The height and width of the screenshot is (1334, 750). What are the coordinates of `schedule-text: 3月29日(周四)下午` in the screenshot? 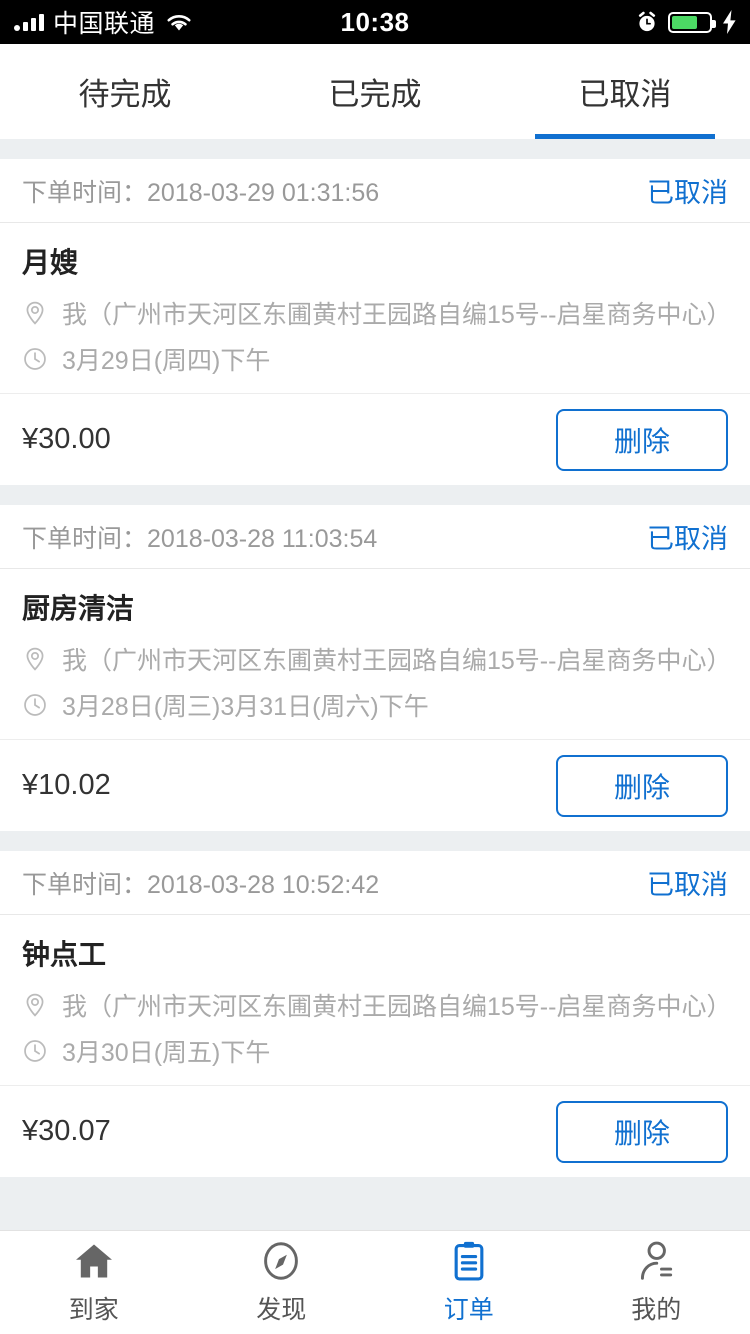 It's located at (166, 361).